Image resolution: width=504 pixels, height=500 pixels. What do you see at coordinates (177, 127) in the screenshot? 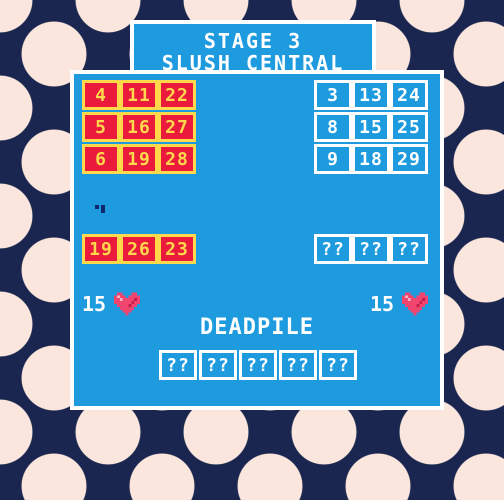
I see `player-card: 27` at bounding box center [177, 127].